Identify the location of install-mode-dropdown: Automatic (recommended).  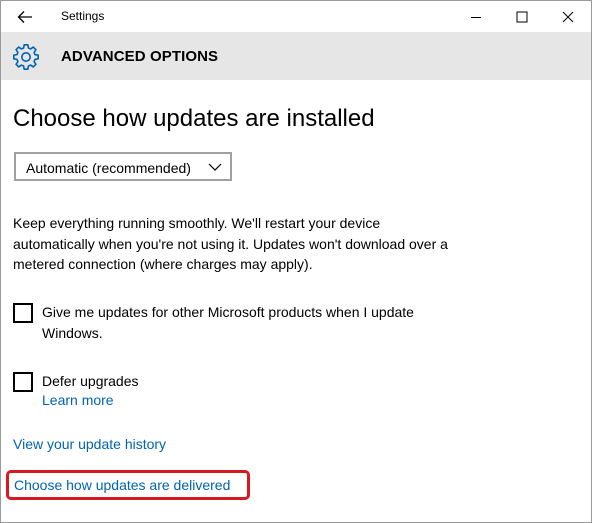
(123, 166).